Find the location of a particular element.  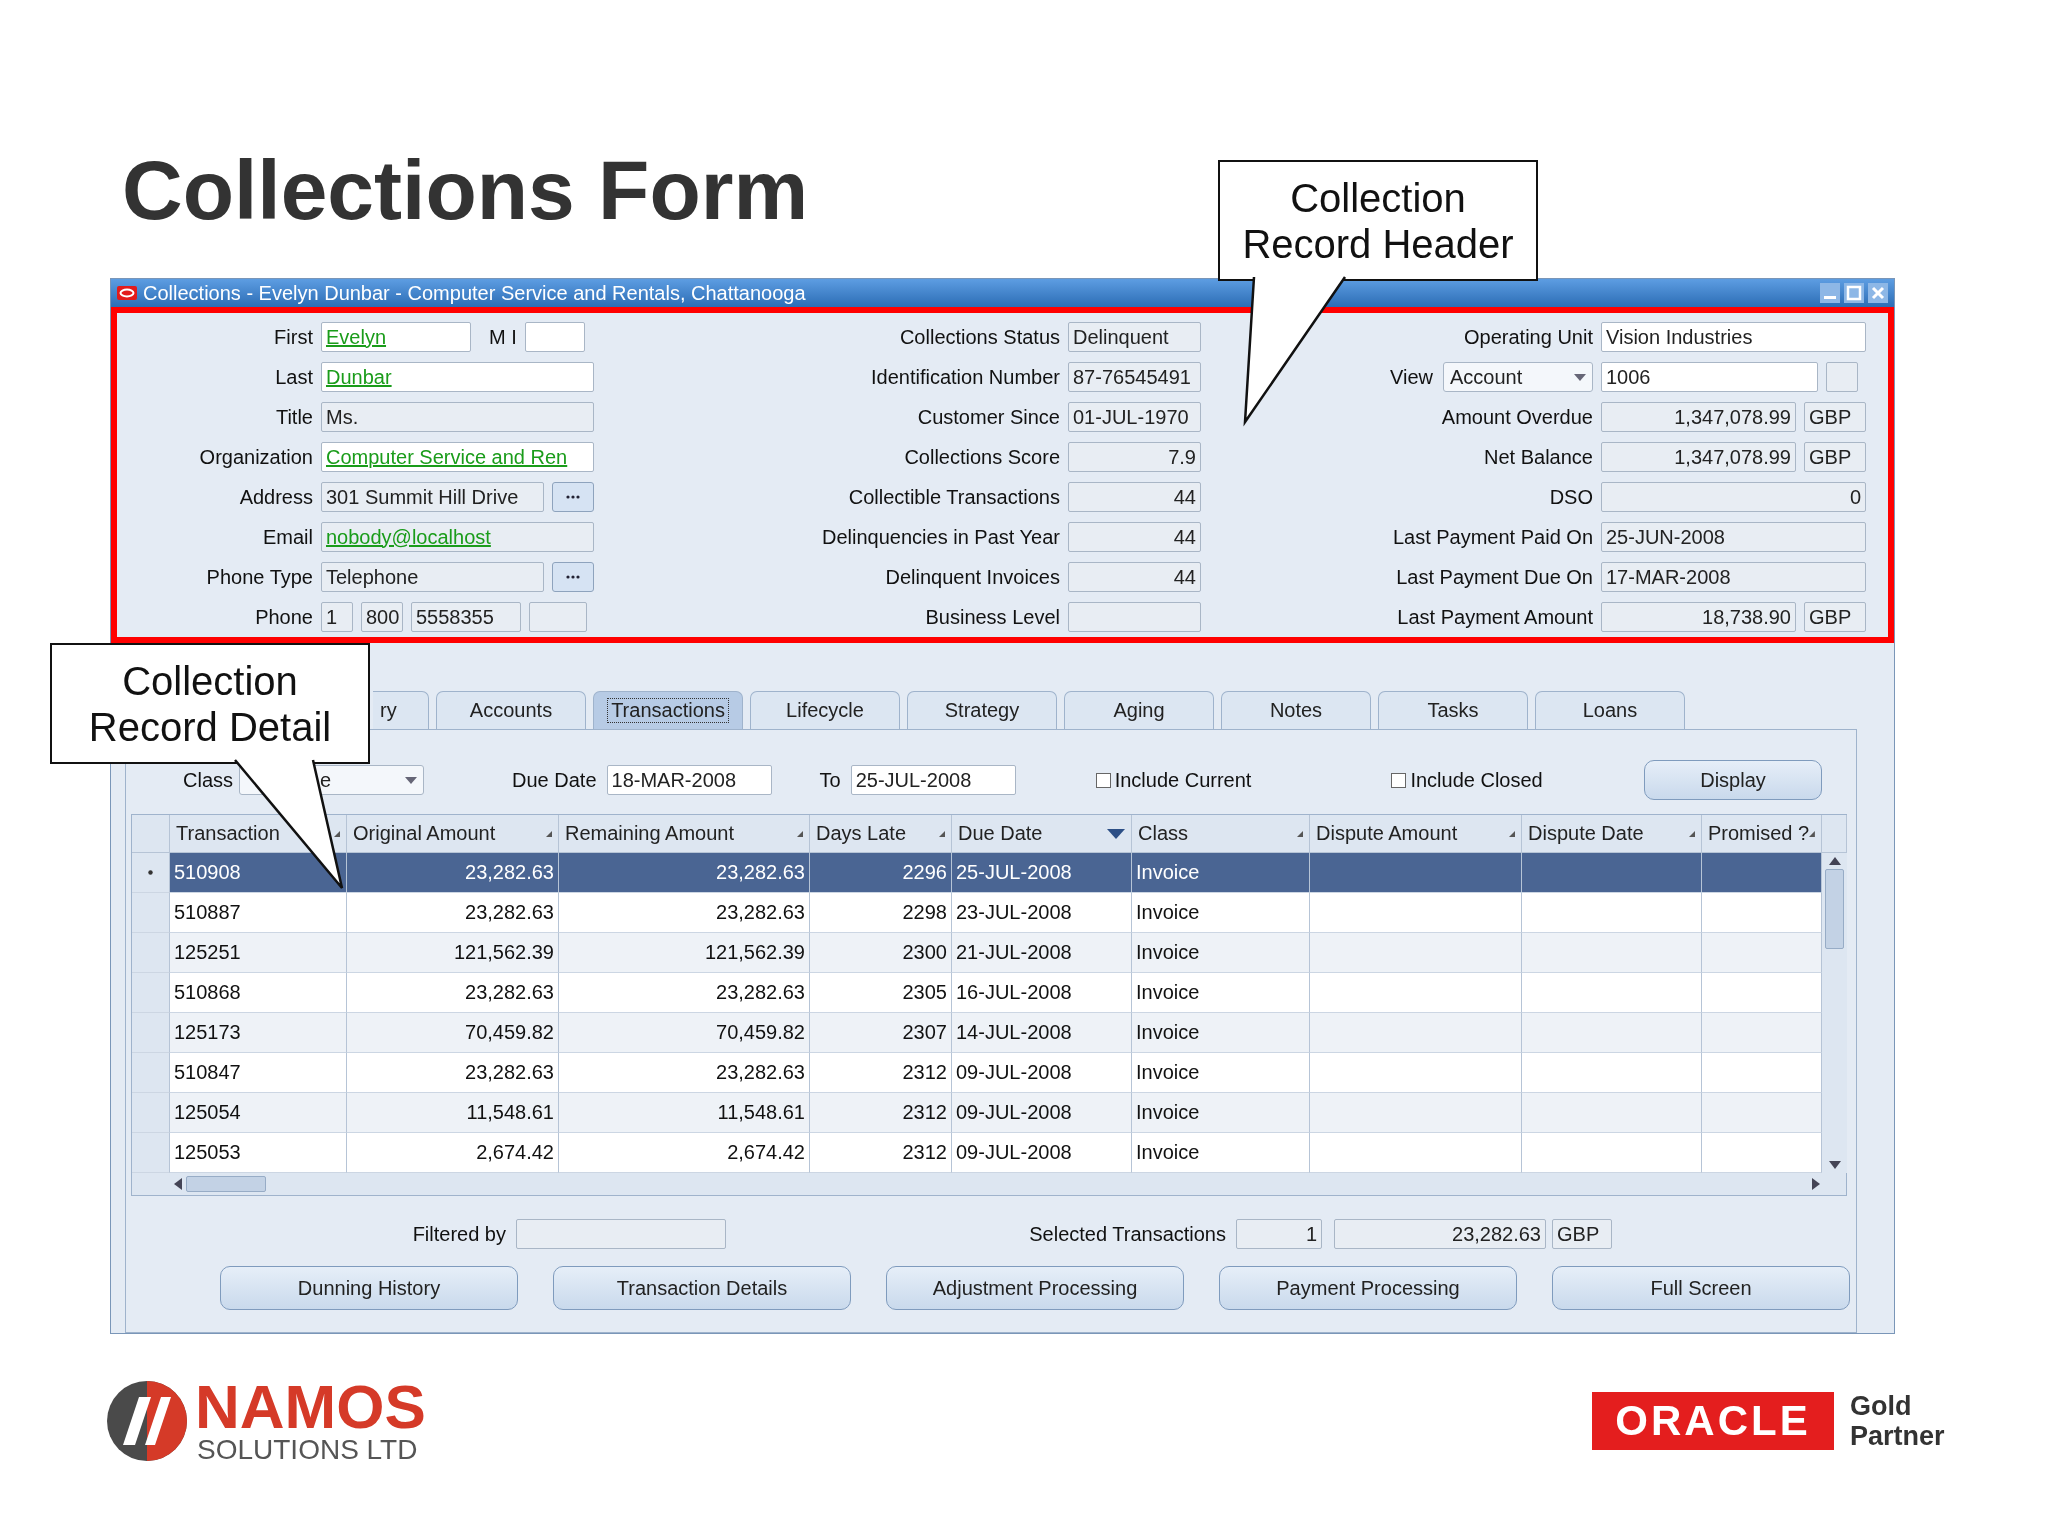

text-field: Evelyn is located at coordinates (396, 337).